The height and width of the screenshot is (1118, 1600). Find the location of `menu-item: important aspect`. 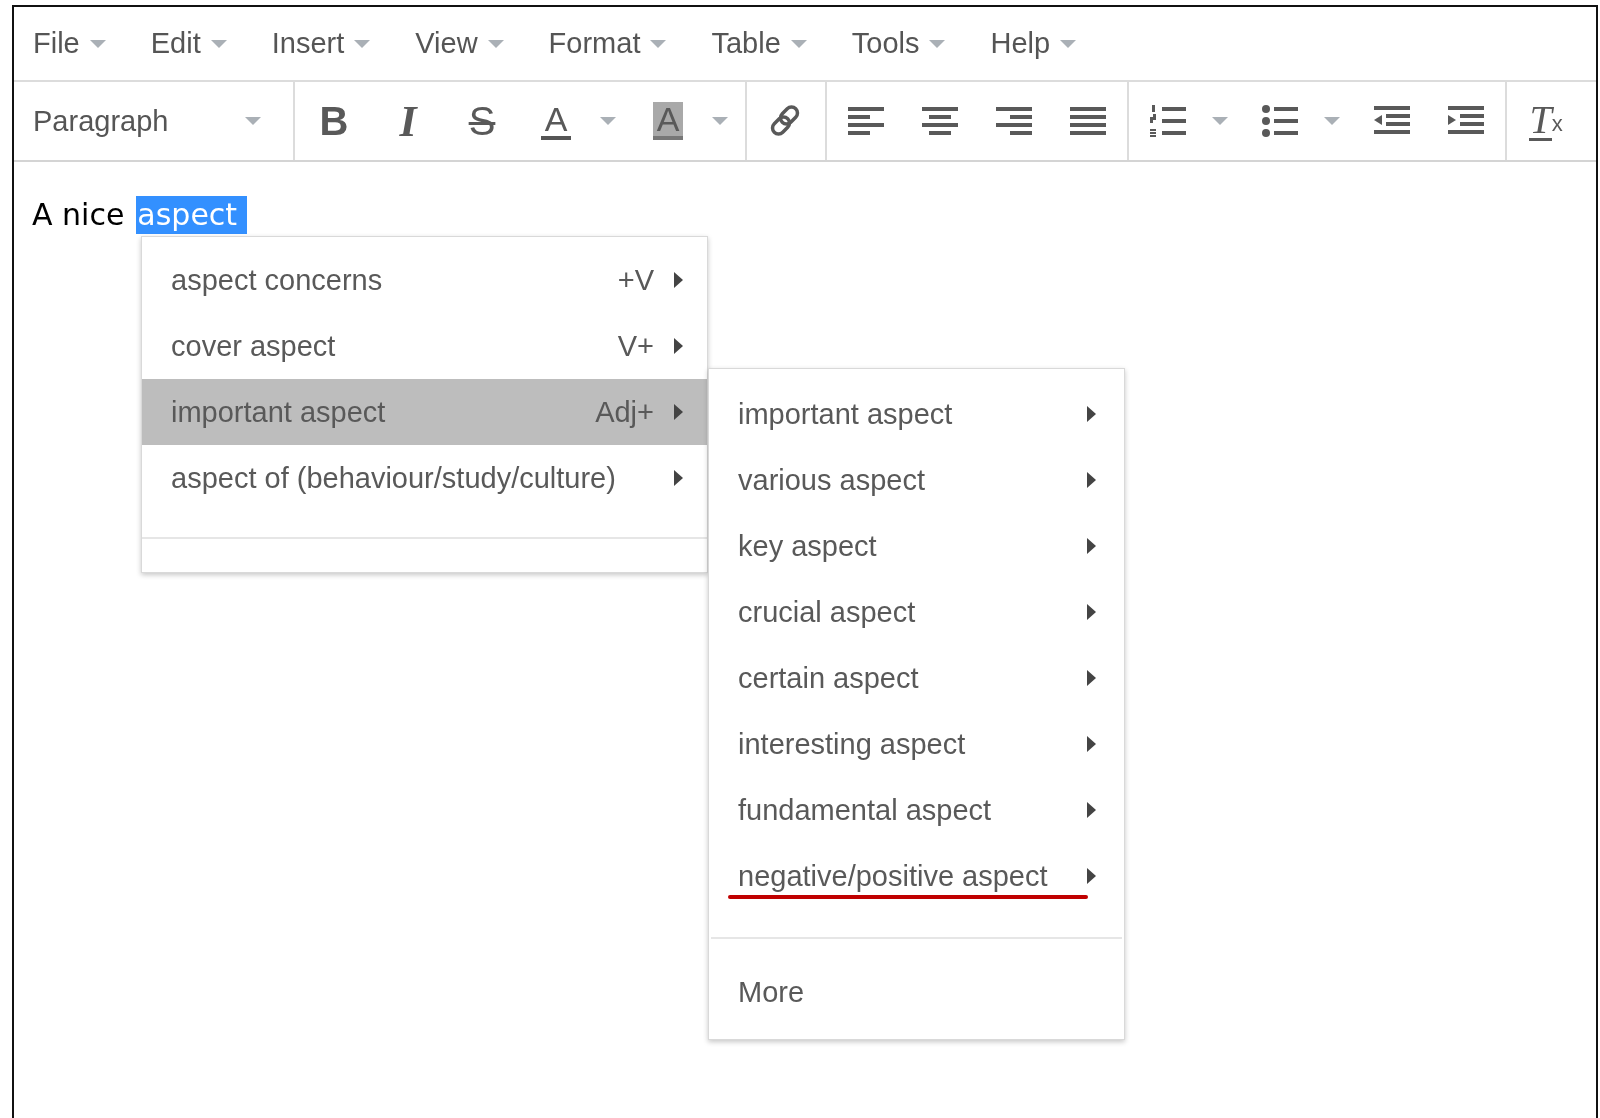

menu-item: important aspect is located at coordinates (916, 414).